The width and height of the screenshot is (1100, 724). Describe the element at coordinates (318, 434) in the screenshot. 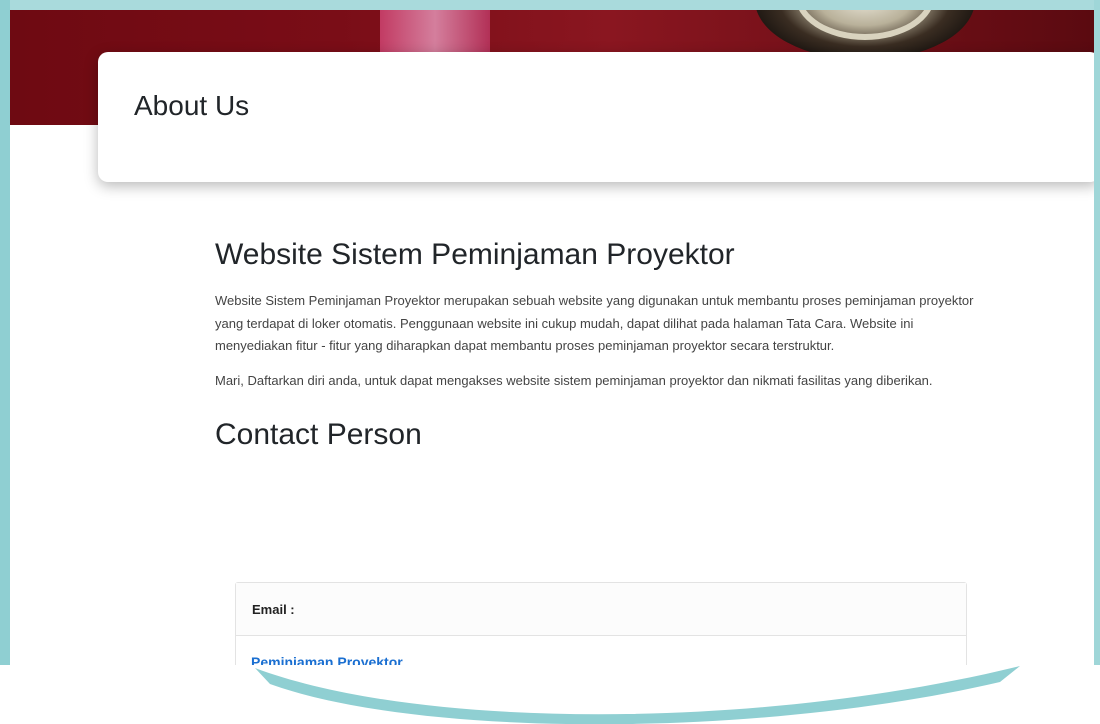

I see `contact-heading: Contact Person` at that location.